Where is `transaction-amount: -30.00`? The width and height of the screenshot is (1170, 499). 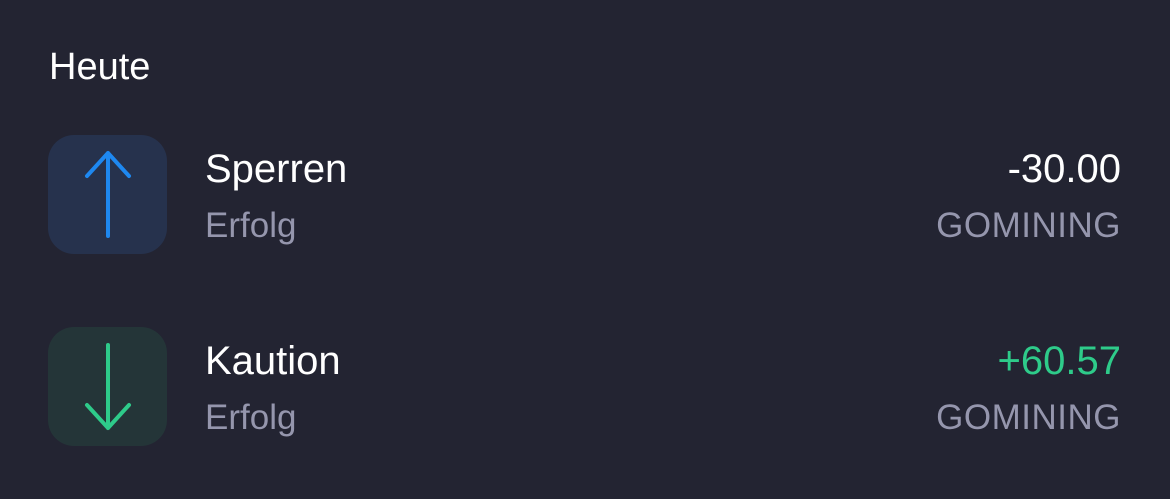 transaction-amount: -30.00 is located at coordinates (1064, 169).